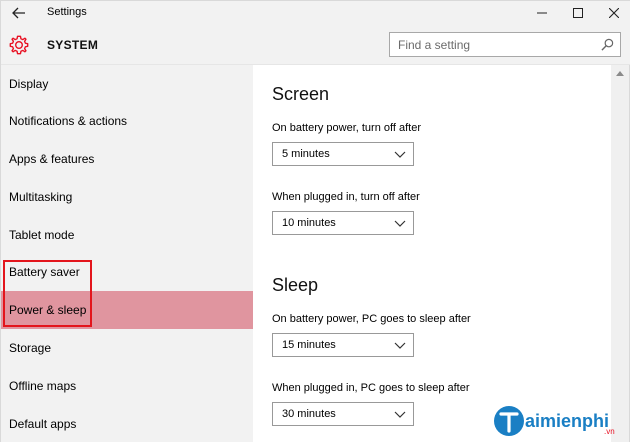 This screenshot has height=442, width=630. What do you see at coordinates (43, 386) in the screenshot?
I see `sidebar-item-label: Offline maps` at bounding box center [43, 386].